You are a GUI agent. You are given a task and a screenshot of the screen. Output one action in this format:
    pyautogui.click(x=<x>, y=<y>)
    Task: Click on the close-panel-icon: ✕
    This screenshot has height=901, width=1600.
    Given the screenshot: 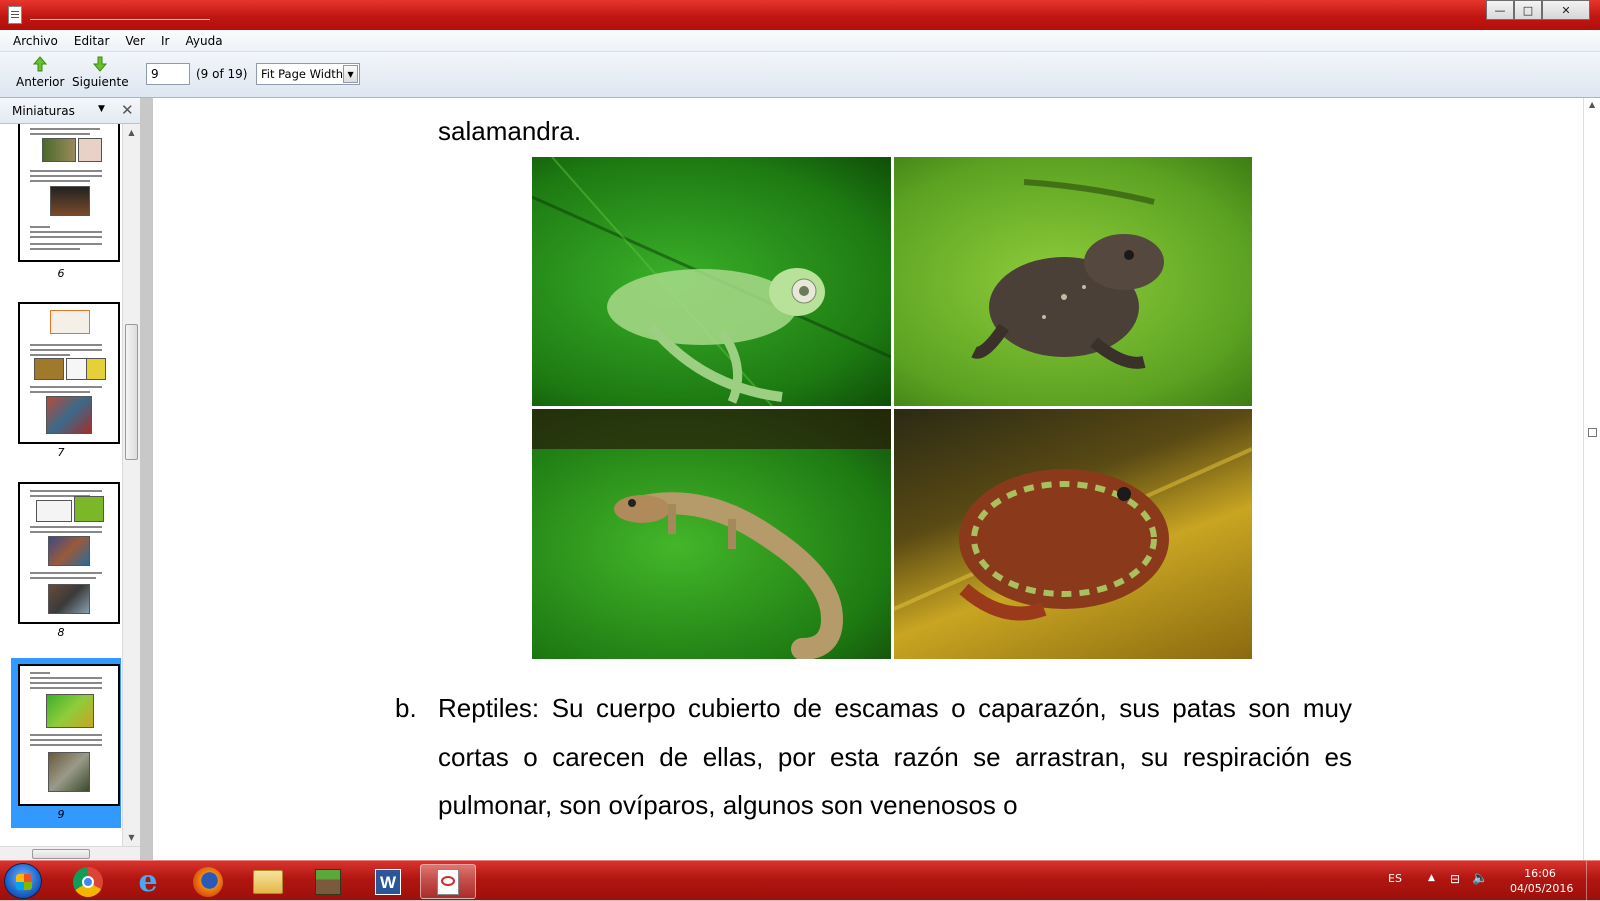 What is the action you would take?
    pyautogui.click(x=127, y=110)
    